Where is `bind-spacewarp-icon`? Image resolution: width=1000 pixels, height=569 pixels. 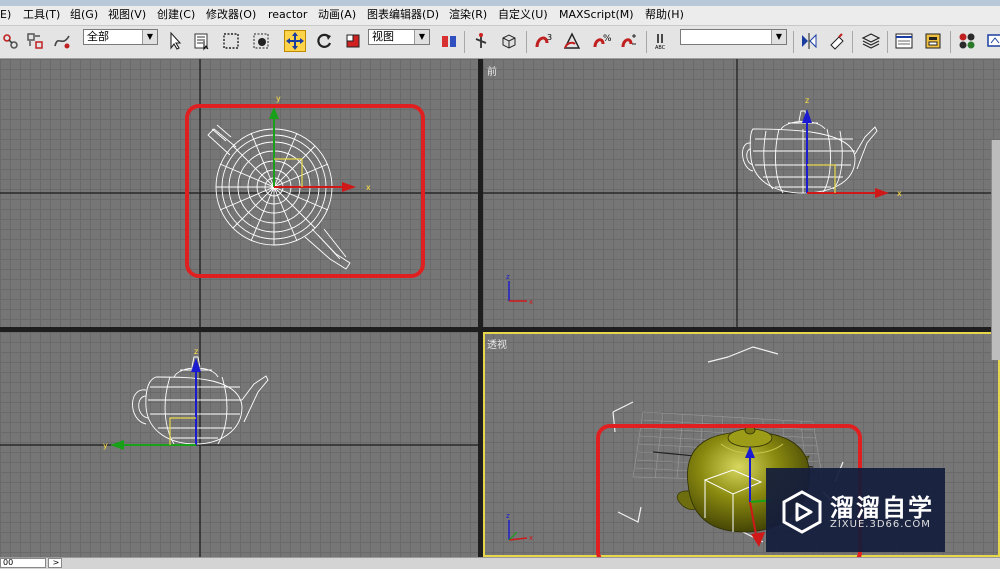 bind-spacewarp-icon is located at coordinates (62, 41).